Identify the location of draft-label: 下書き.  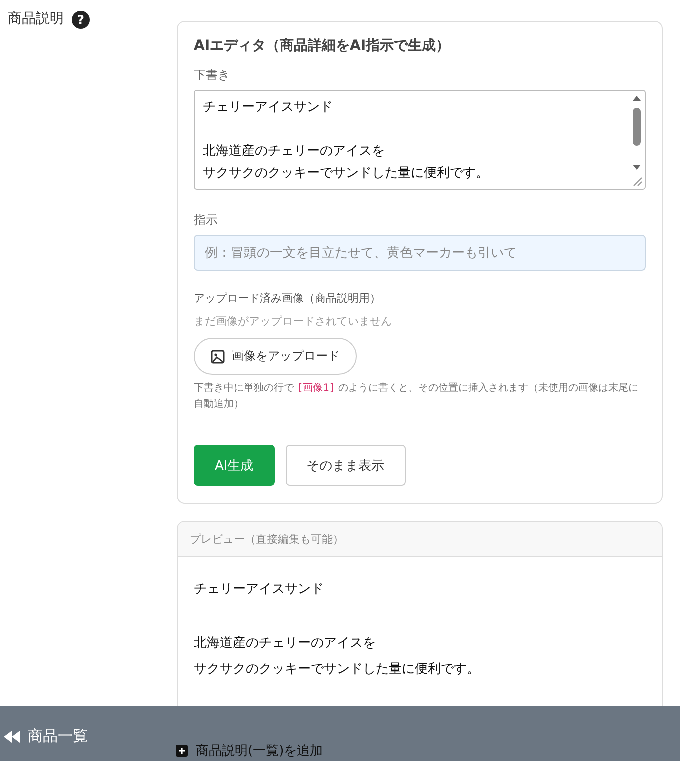
(212, 75).